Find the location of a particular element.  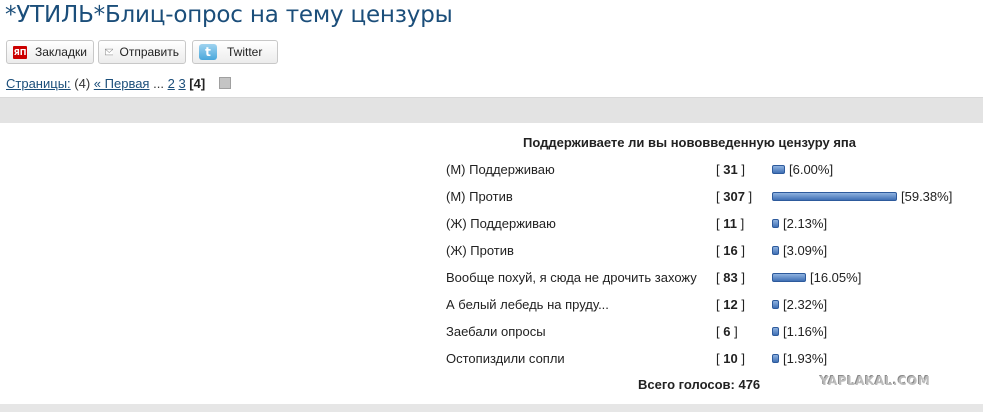

twitter-icon: t is located at coordinates (208, 52).